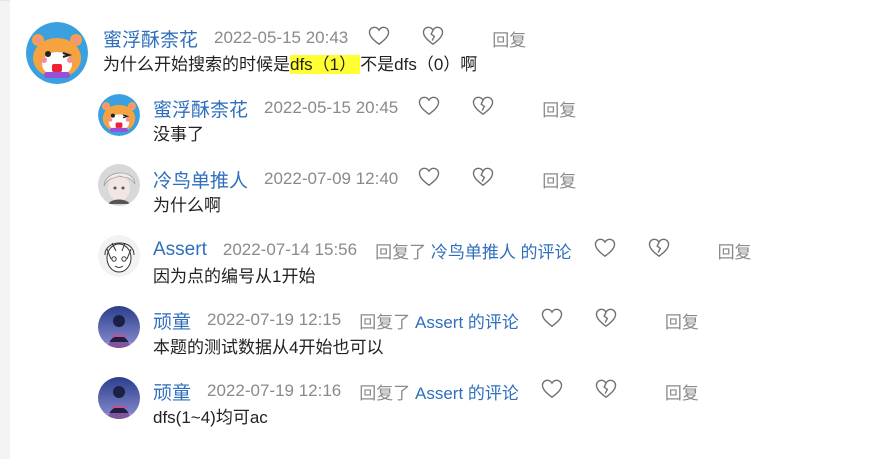 The image size is (875, 459). I want to click on comment-body: 本题的测试数据从4开始也可以, so click(268, 348).